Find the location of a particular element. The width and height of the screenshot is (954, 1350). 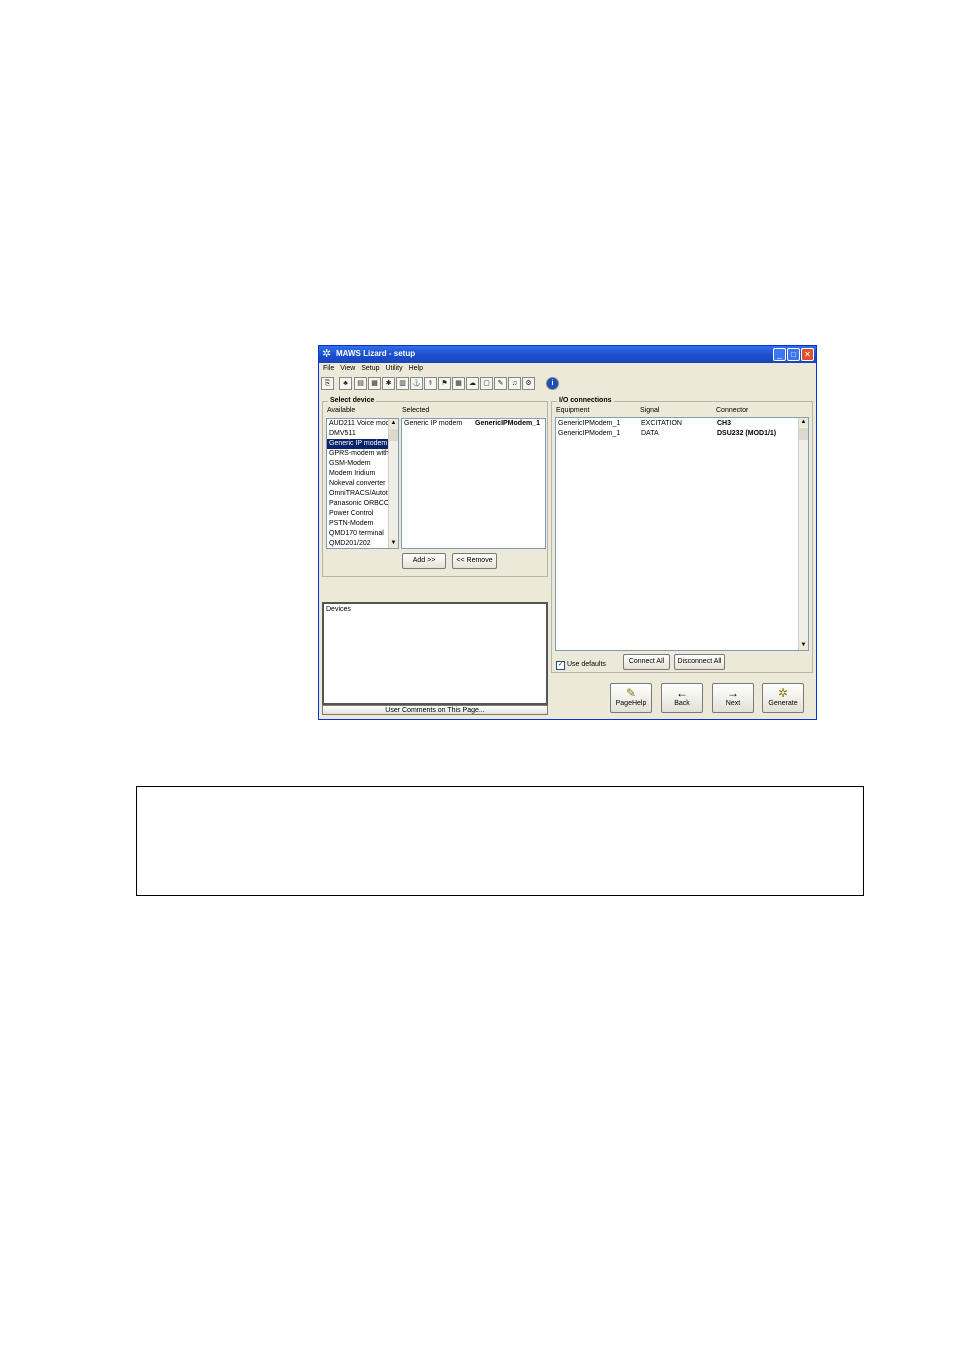

selected-type: Generic IP modem is located at coordinates (433, 423).